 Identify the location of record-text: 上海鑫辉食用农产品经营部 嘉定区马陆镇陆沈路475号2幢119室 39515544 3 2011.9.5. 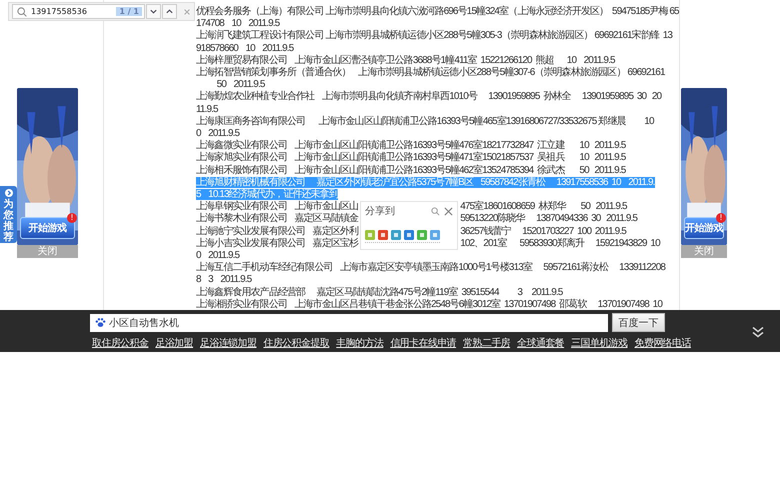
(379, 292).